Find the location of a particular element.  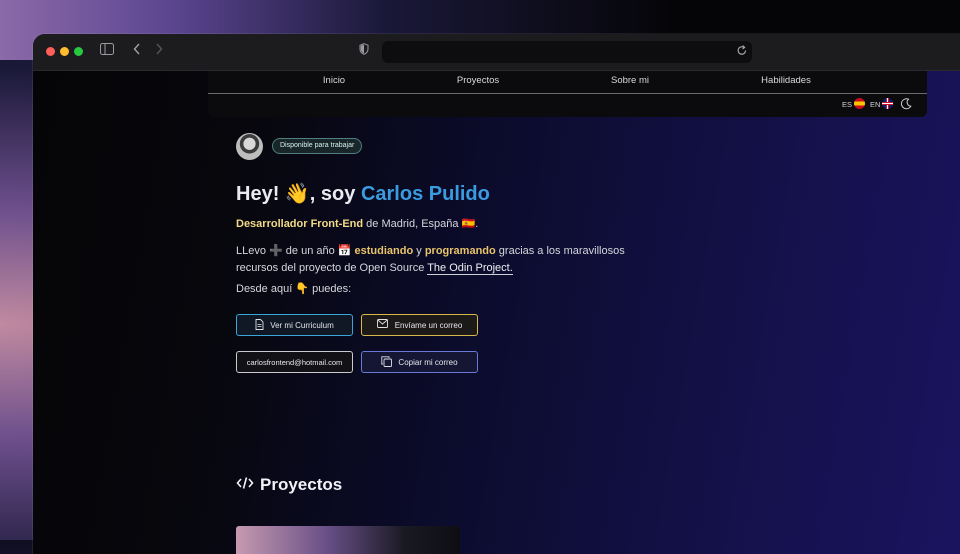

email-address-box: carlosfrontend@hotmail.com is located at coordinates (294, 362).